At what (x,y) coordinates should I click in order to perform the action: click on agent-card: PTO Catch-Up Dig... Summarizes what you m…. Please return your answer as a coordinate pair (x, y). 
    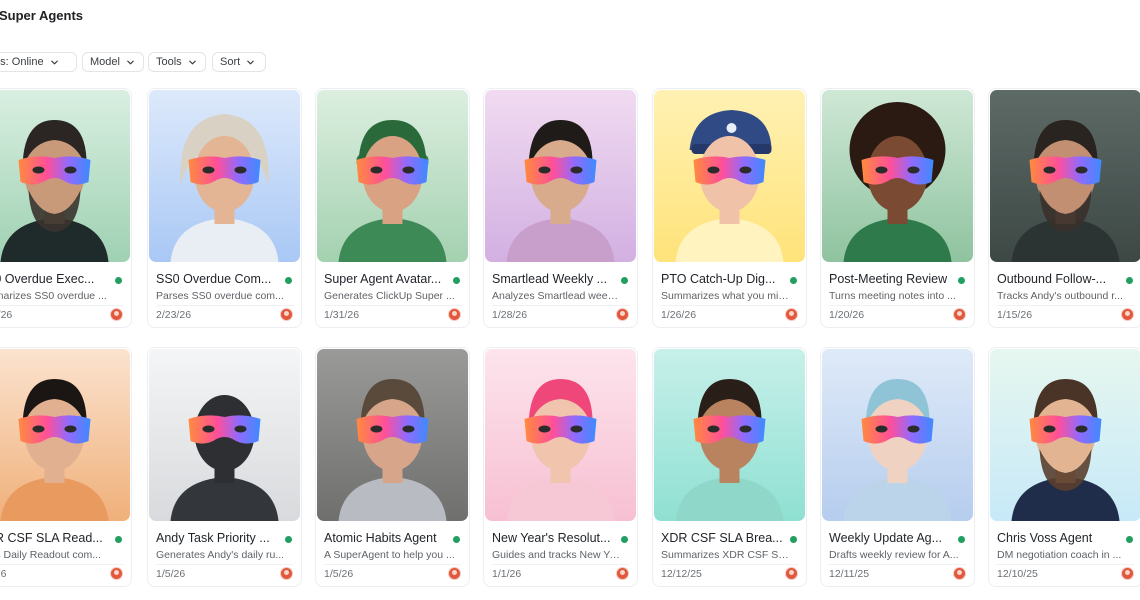
    Looking at the image, I should click on (729, 208).